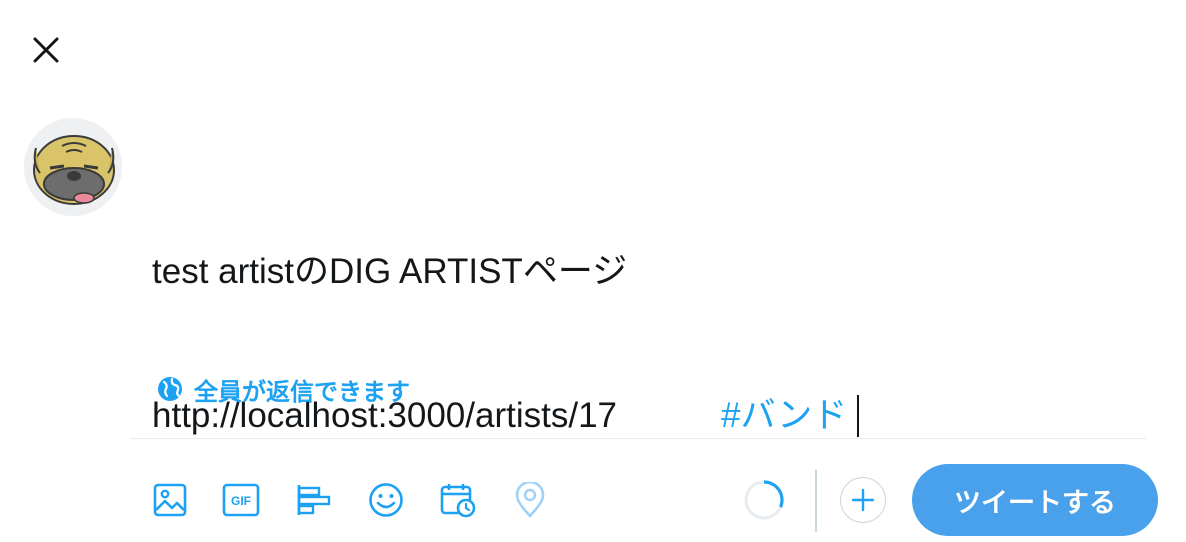 The height and width of the screenshot is (542, 1186). I want to click on tweet-hashtag: #バンド, so click(784, 416).